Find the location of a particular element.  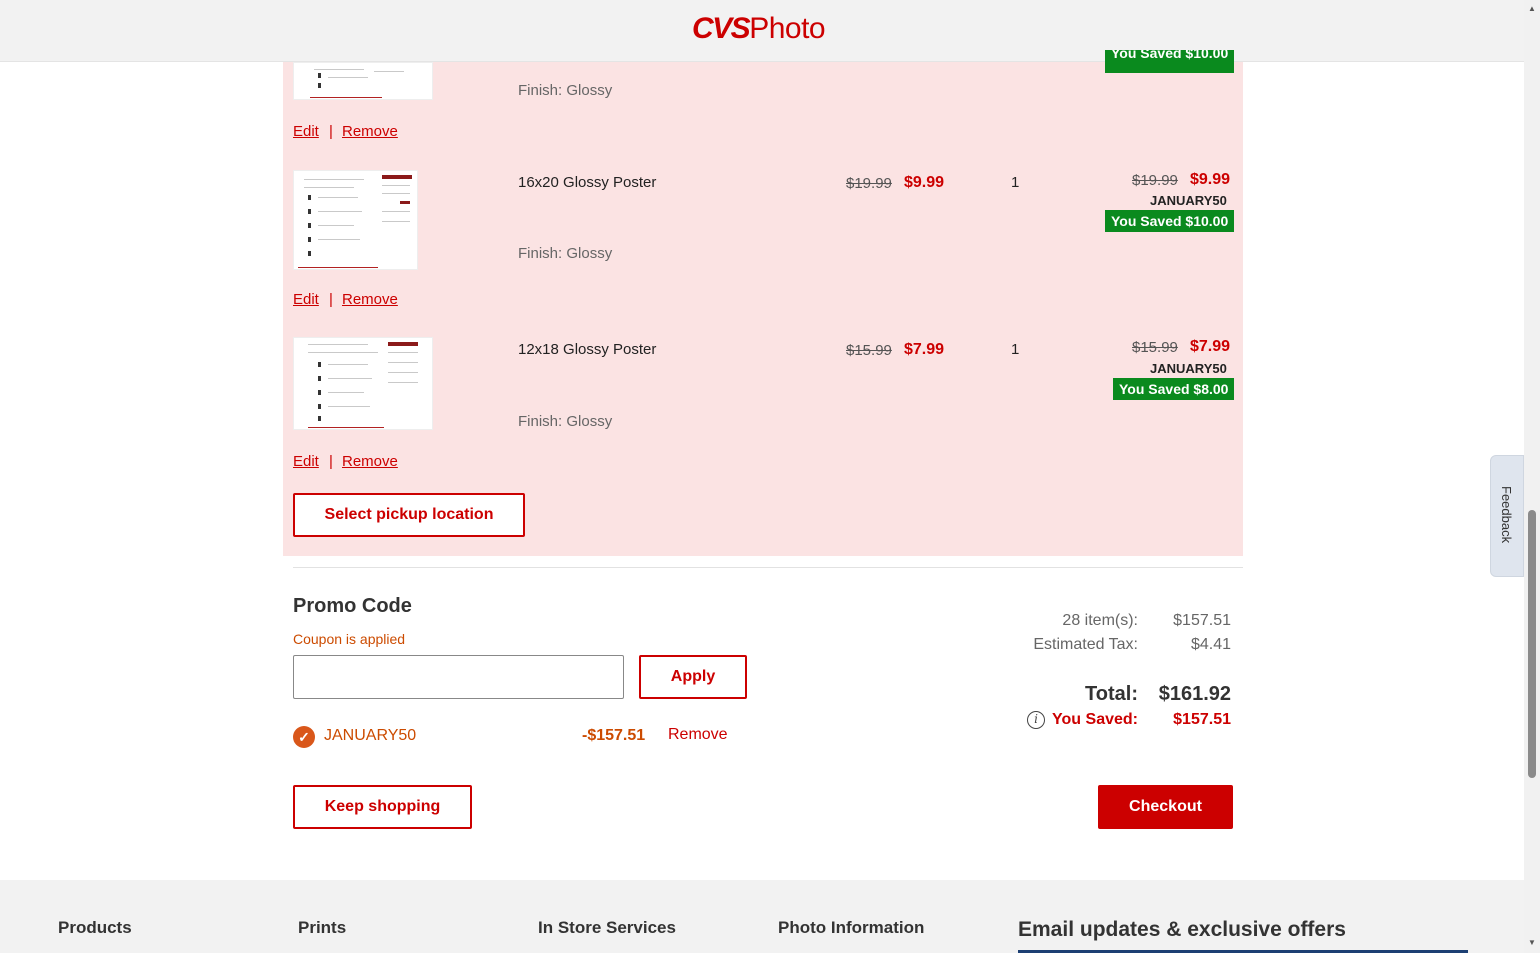

item-total-original: $19.99 is located at coordinates (1155, 180).